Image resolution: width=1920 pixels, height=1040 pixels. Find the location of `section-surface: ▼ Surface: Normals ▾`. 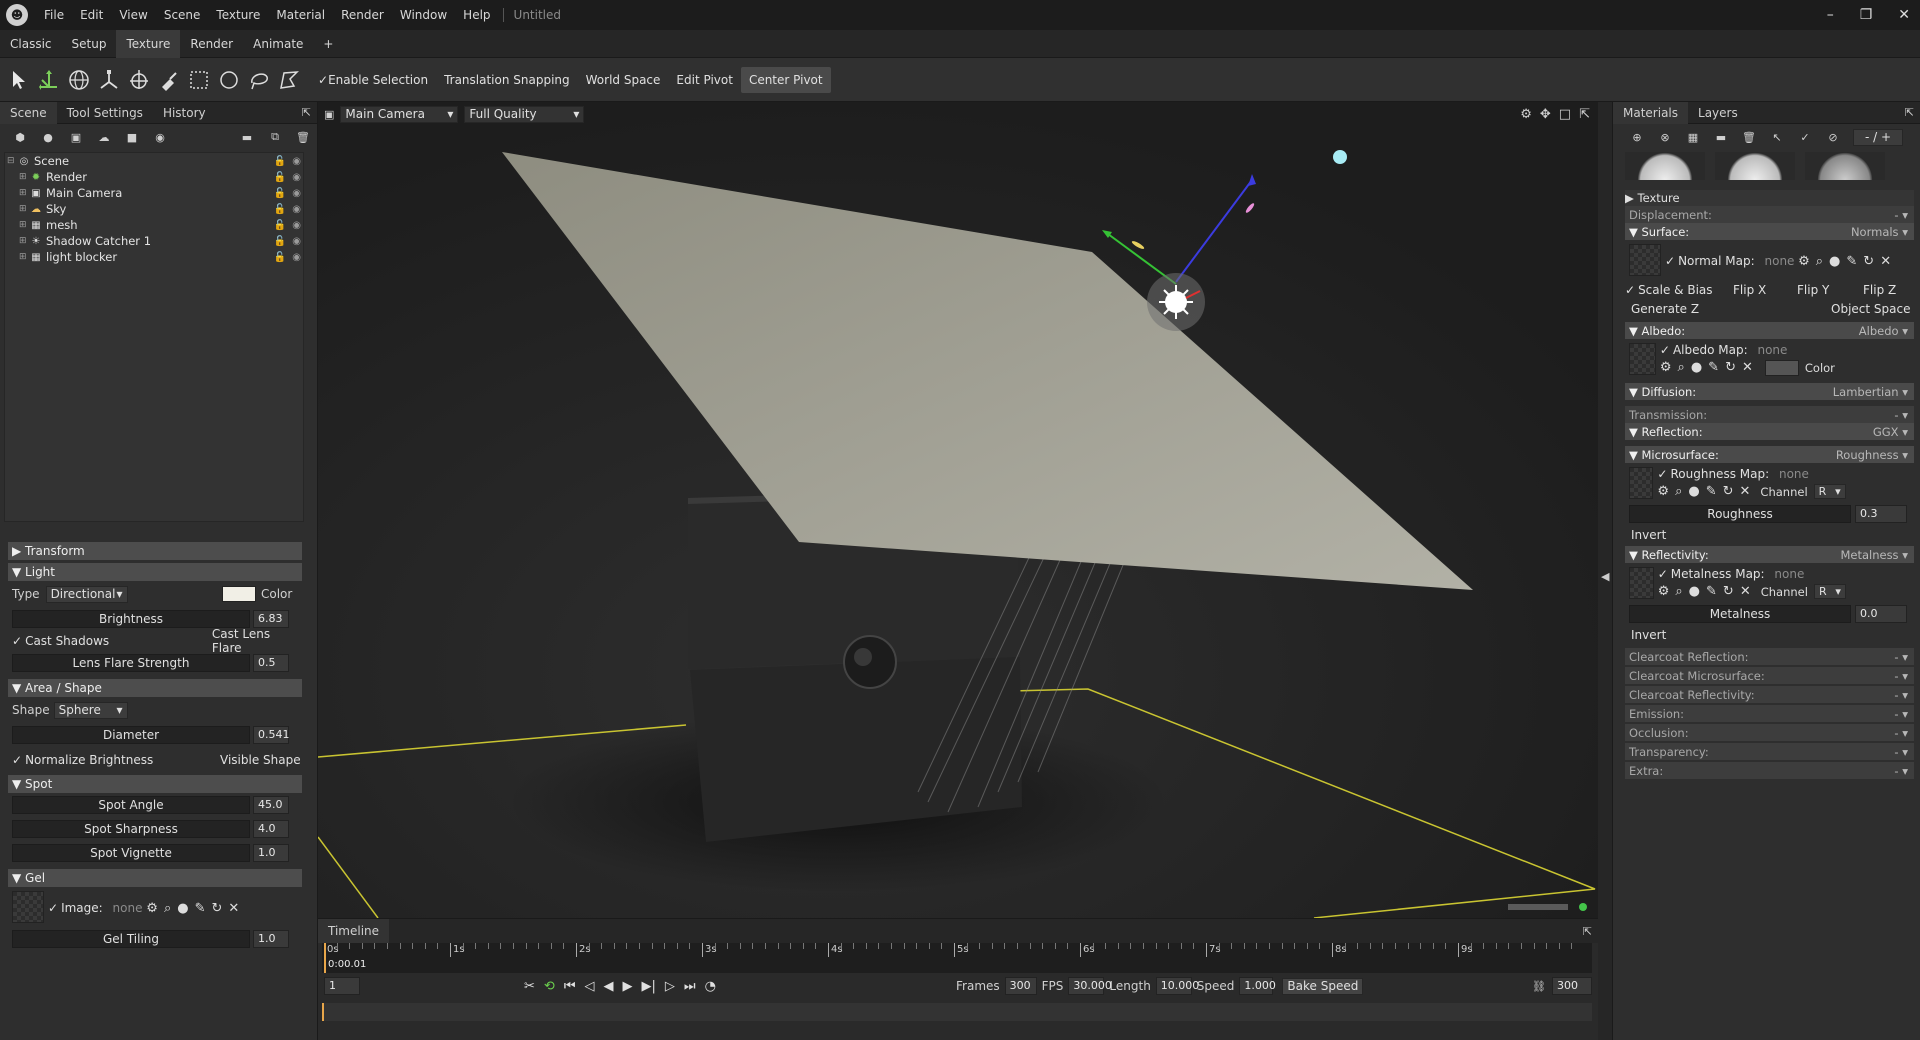

section-surface: ▼ Surface: Normals ▾ is located at coordinates (1769, 231).